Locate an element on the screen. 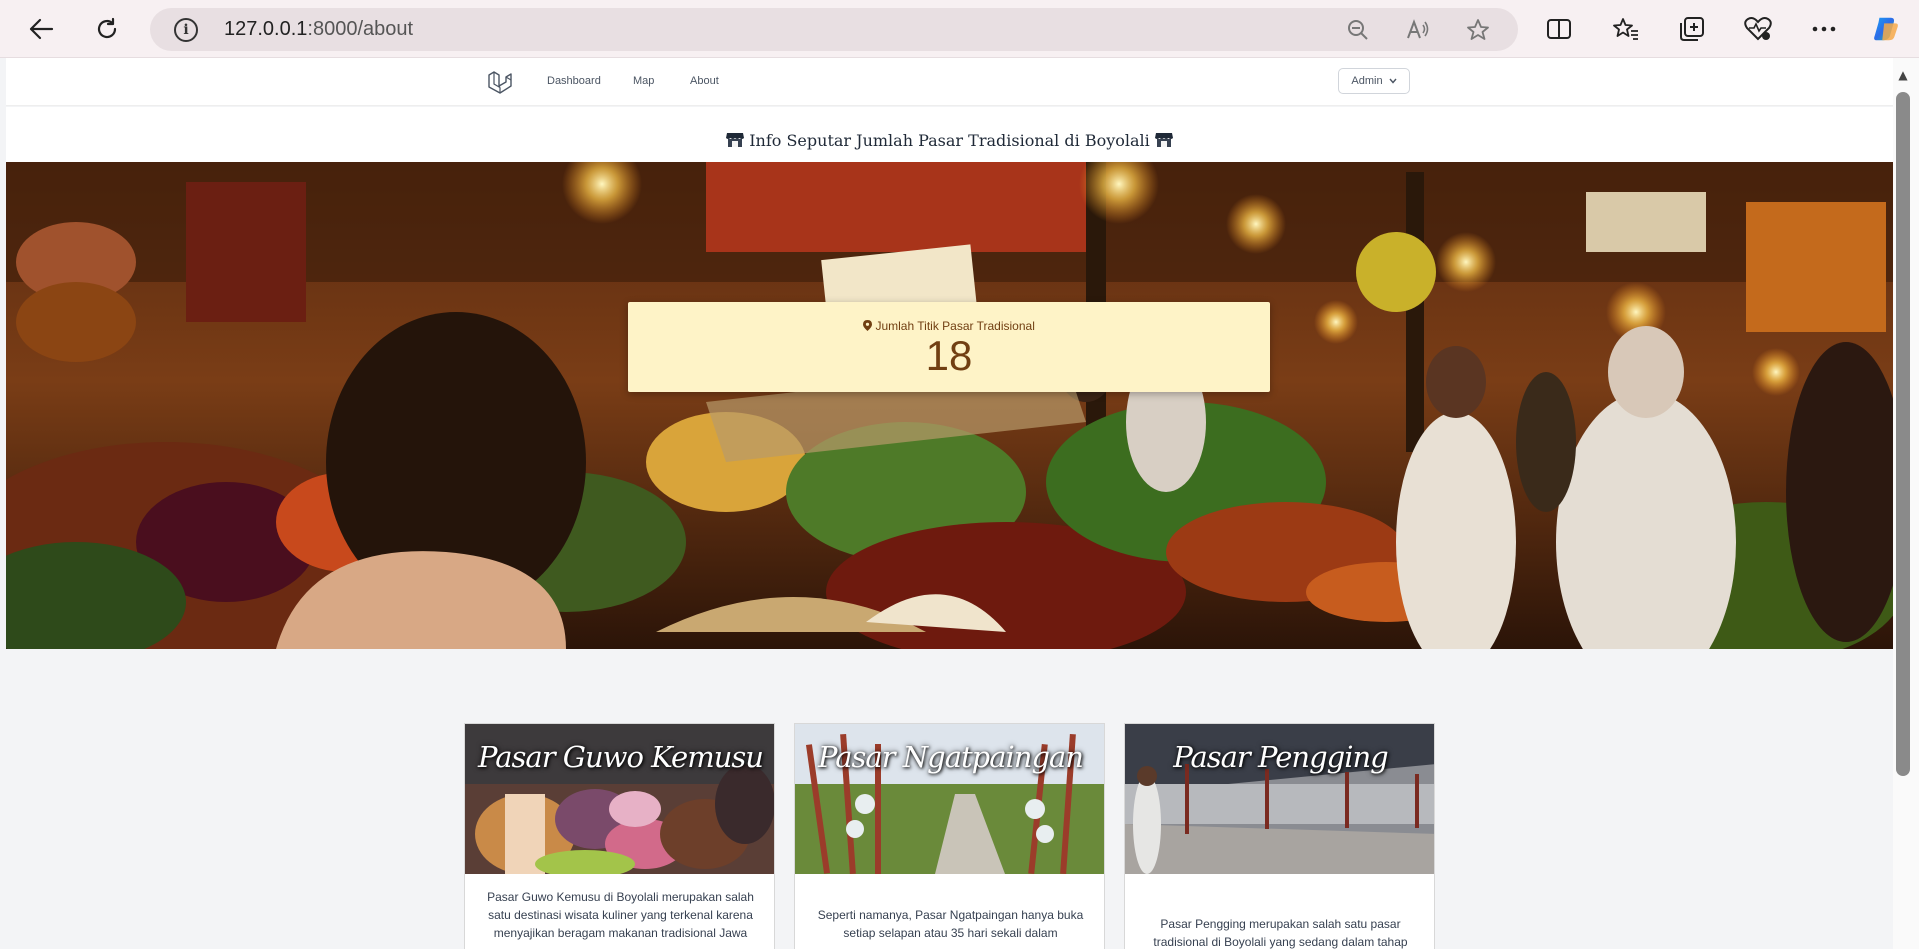 The width and height of the screenshot is (1919, 949). favorites-icon is located at coordinates (1626, 29).